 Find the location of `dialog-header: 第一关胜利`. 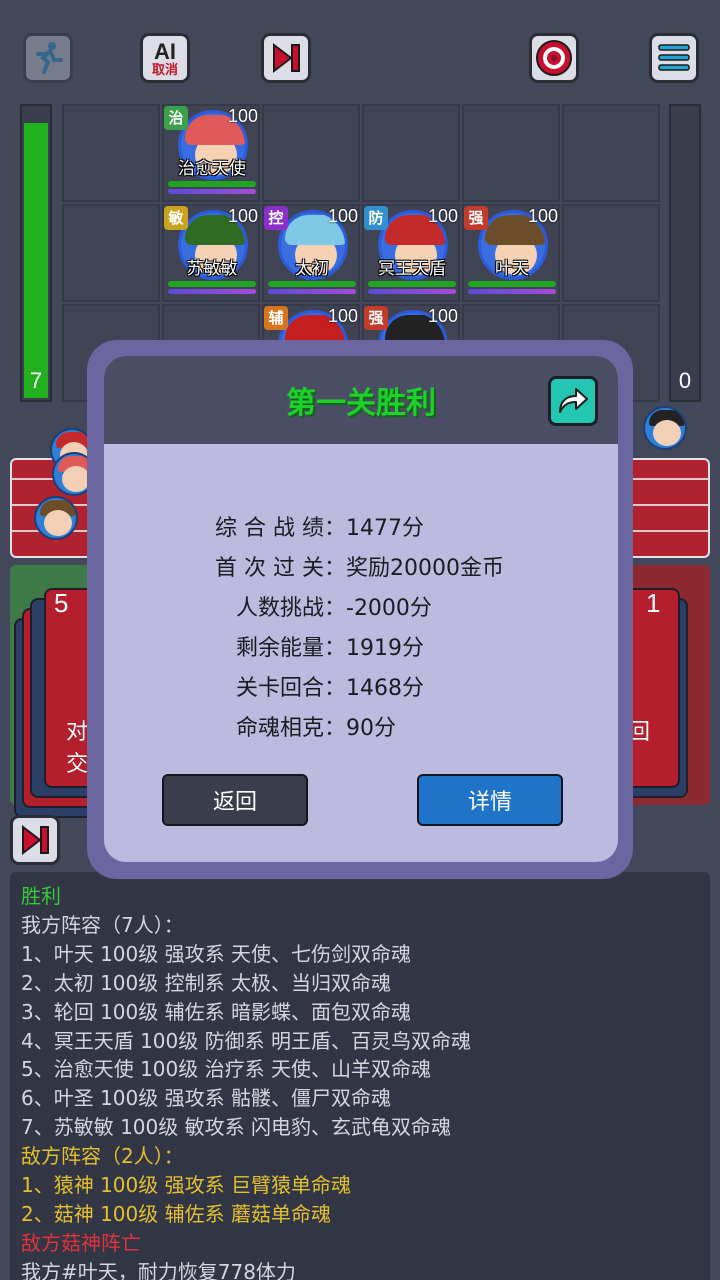

dialog-header: 第一关胜利 is located at coordinates (361, 400).